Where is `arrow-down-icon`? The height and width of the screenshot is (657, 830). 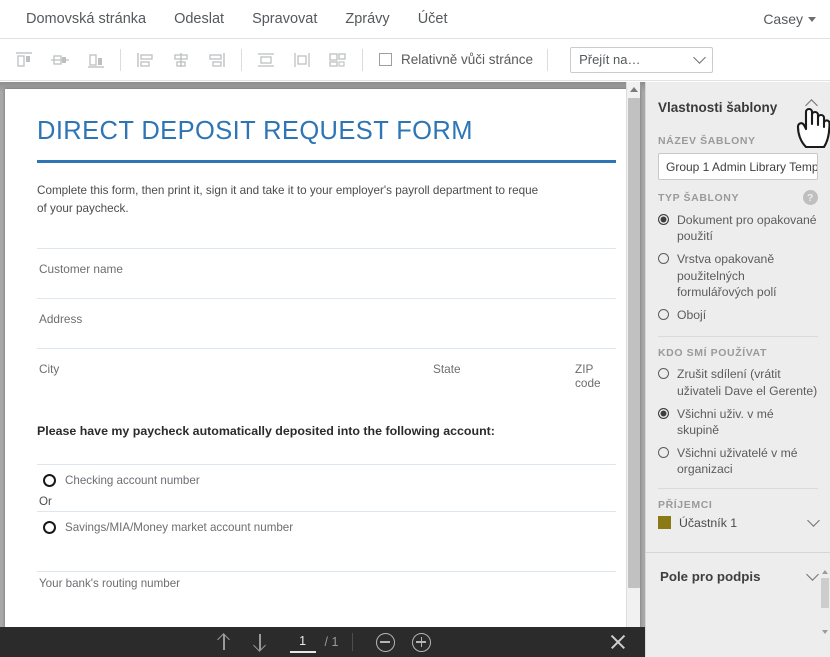 arrow-down-icon is located at coordinates (259, 642).